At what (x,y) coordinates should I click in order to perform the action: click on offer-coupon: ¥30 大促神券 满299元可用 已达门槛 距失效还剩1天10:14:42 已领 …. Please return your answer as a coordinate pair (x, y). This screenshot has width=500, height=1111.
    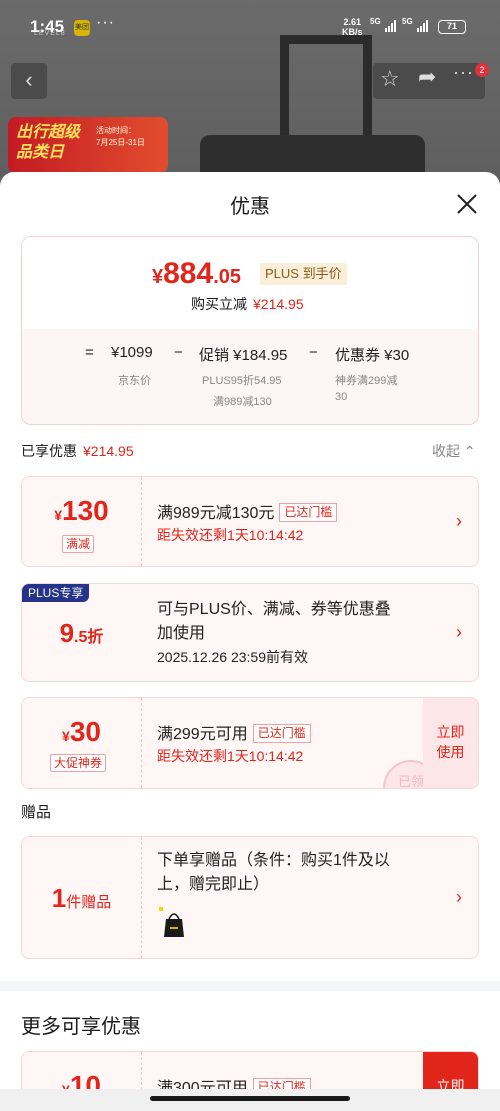
    Looking at the image, I should click on (250, 743).